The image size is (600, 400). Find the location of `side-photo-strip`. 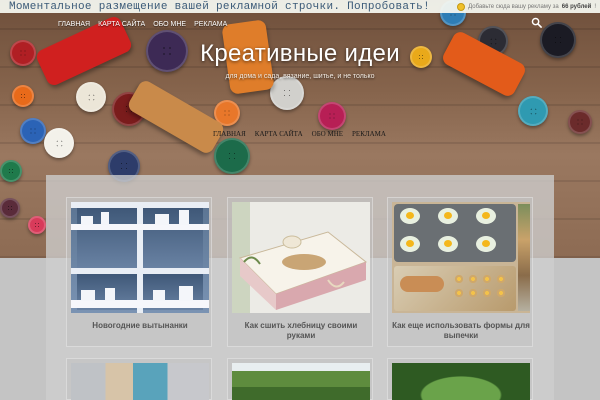

side-photo-strip is located at coordinates (524, 257).